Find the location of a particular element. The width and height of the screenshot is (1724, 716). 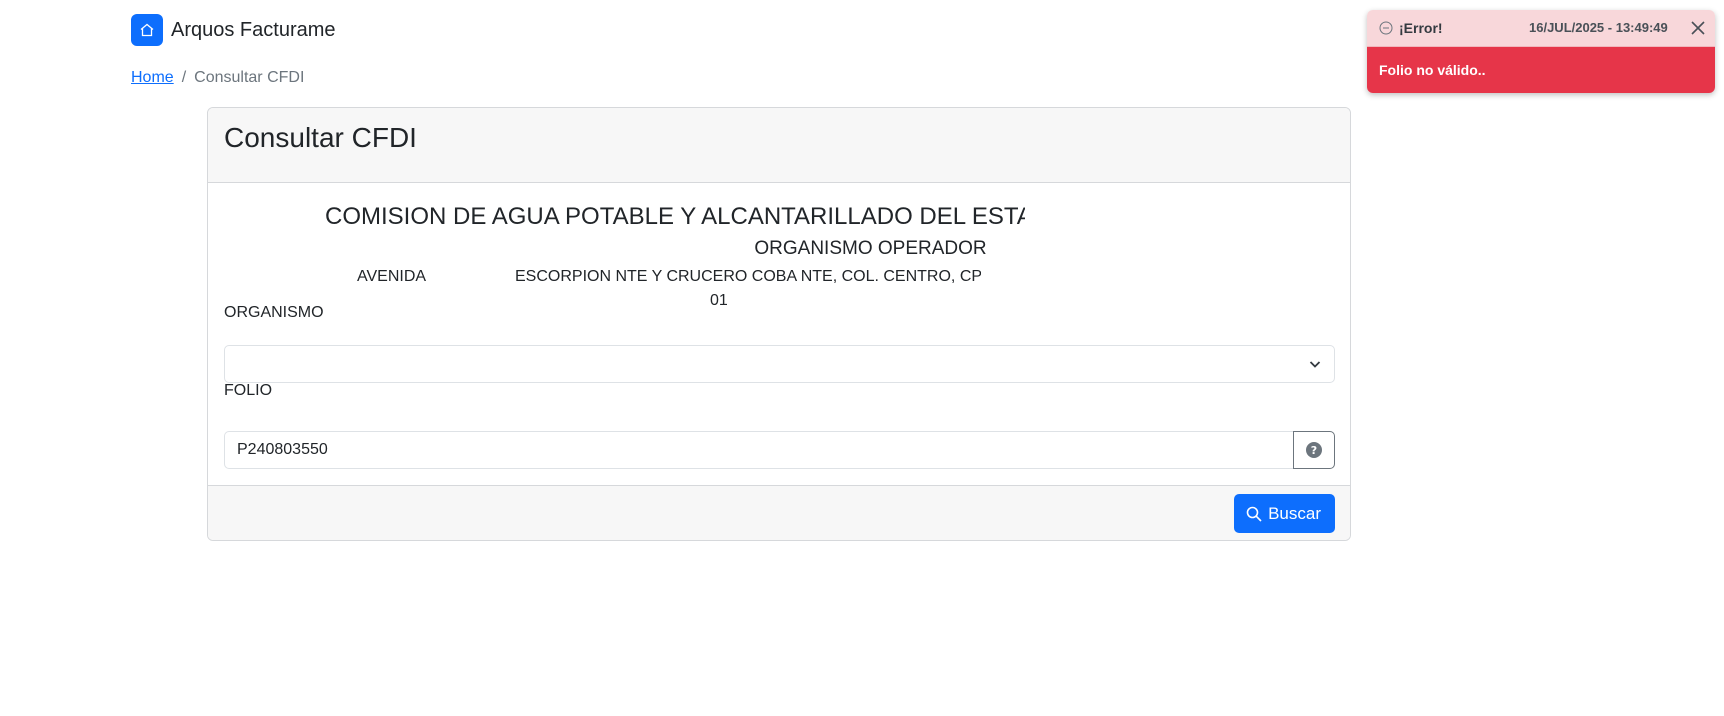

address-line2: 01 is located at coordinates (719, 300).